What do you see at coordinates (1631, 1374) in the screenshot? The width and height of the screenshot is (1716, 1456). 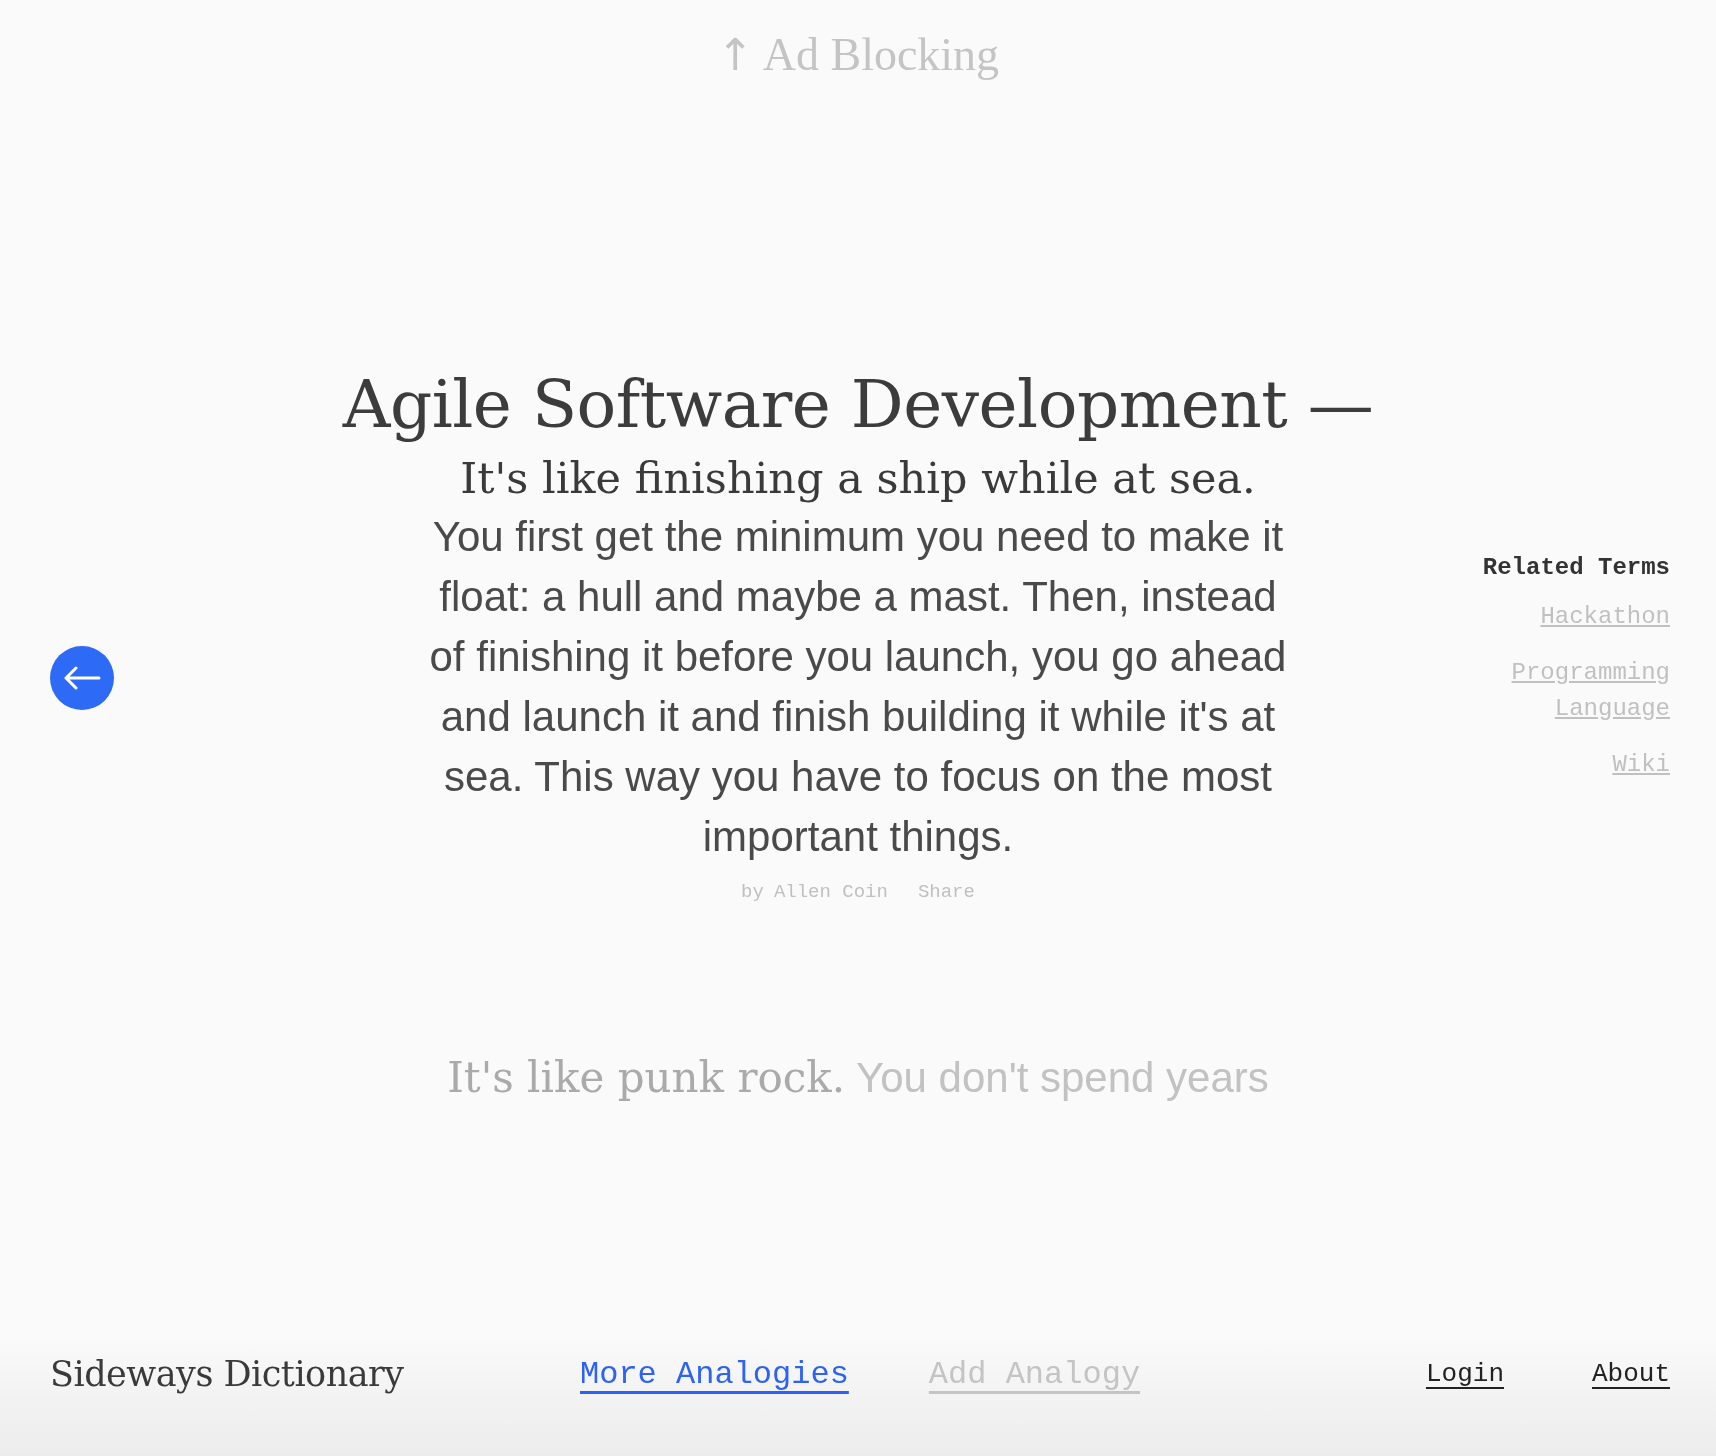 I see `nav-link: About` at bounding box center [1631, 1374].